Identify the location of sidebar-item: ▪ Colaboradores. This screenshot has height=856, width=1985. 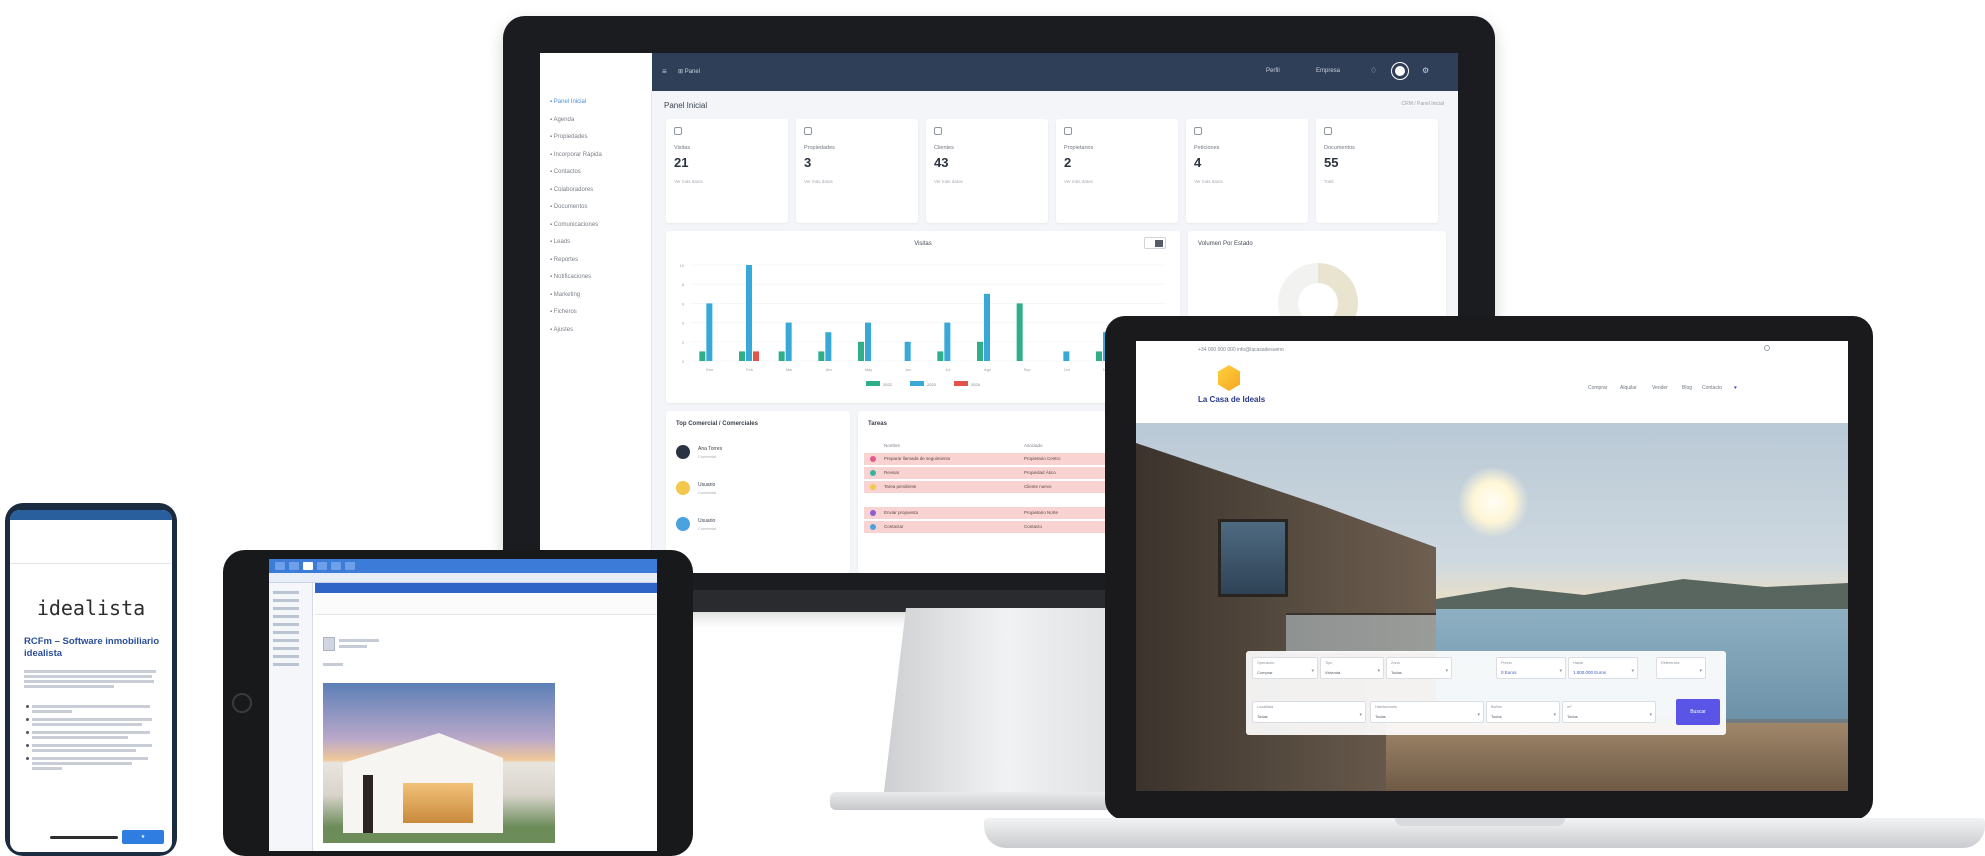
(571, 190).